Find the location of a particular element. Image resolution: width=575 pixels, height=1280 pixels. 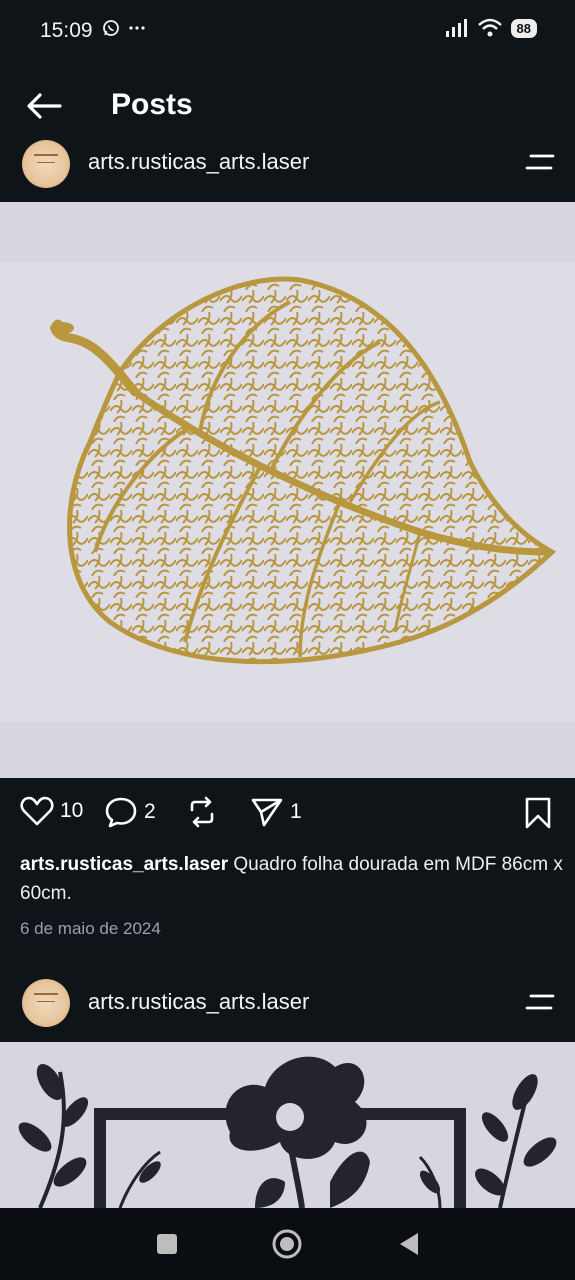

system-nav-bar is located at coordinates (287, 1244).